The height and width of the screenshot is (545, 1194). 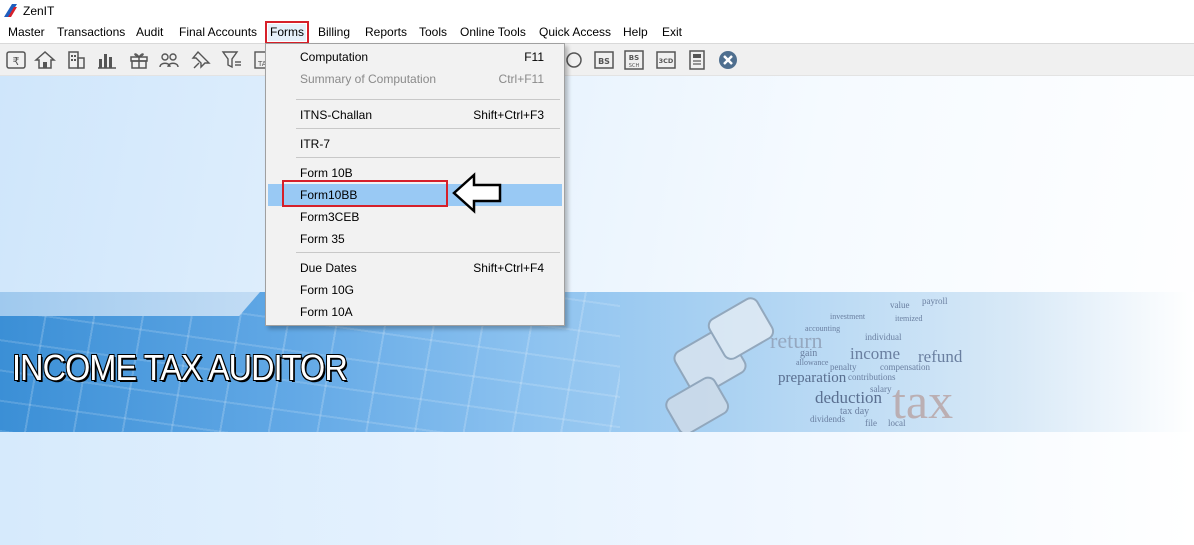 I want to click on word-cloud-word: contributions, so click(x=872, y=377).